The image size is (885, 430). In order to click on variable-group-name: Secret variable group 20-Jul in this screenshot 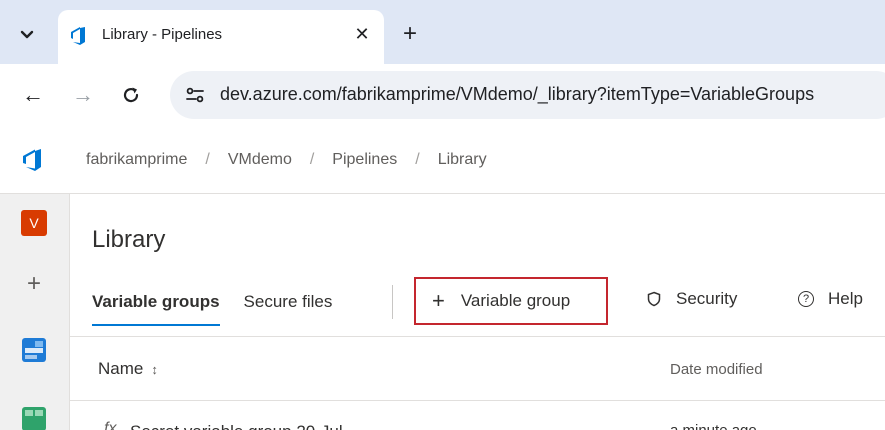, I will do `click(236, 426)`.